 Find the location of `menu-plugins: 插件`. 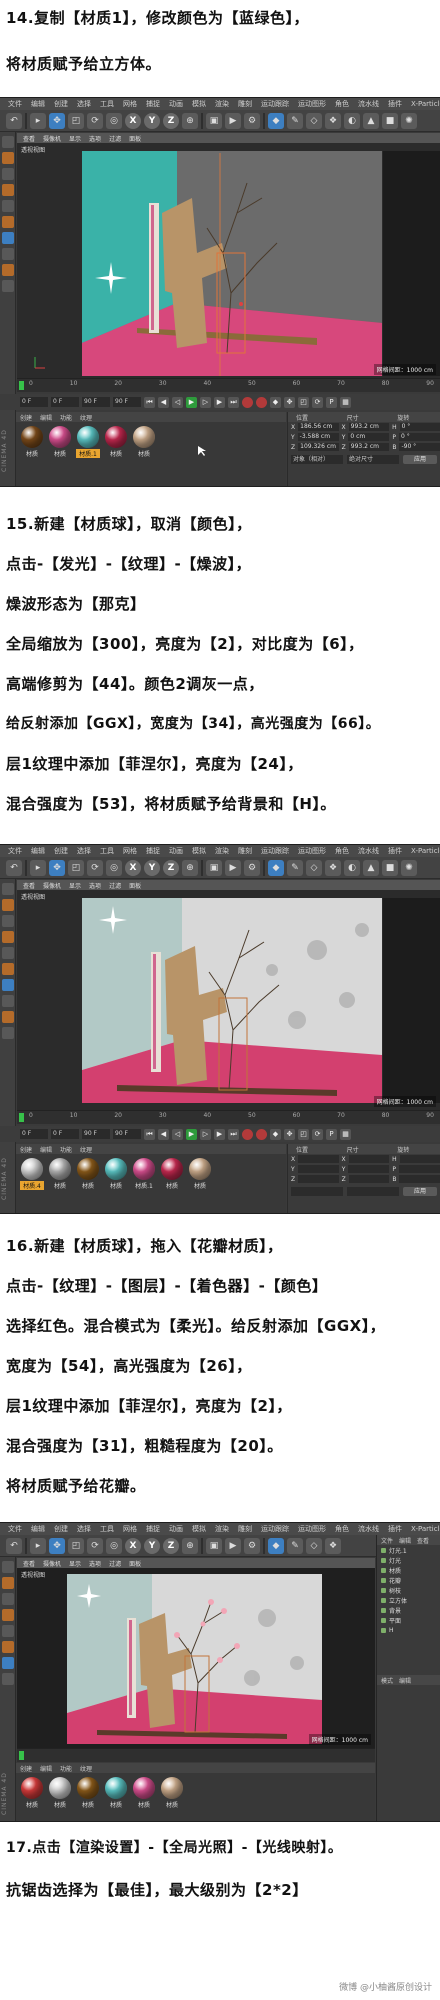

menu-plugins: 插件 is located at coordinates (395, 1529).